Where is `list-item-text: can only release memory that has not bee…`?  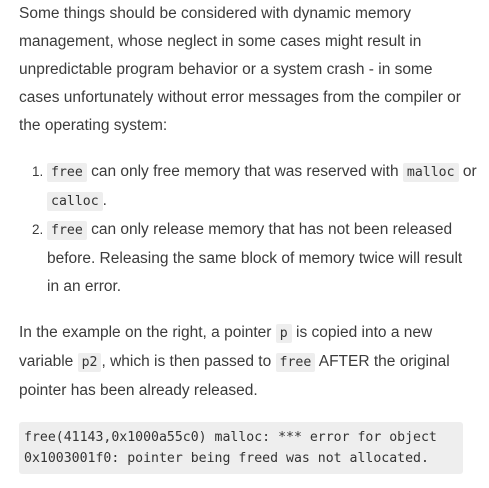
list-item-text: can only release memory that has not bee… is located at coordinates (255, 258).